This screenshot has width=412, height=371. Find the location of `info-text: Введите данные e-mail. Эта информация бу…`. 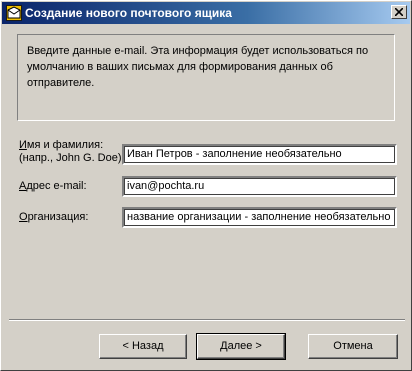

info-text: Введите данные e-mail. Эта информация бу… is located at coordinates (198, 67).